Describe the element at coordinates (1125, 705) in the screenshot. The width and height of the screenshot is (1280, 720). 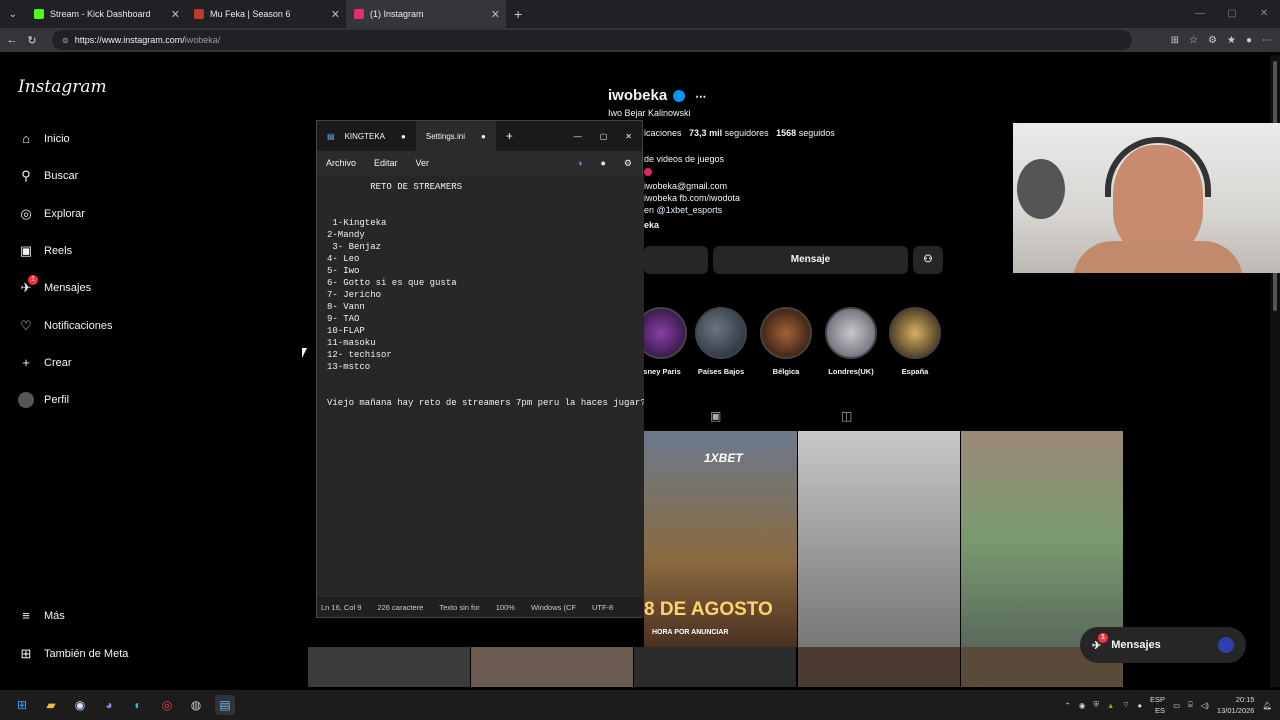
I see `tray-wifi-icon: ⌔` at that location.